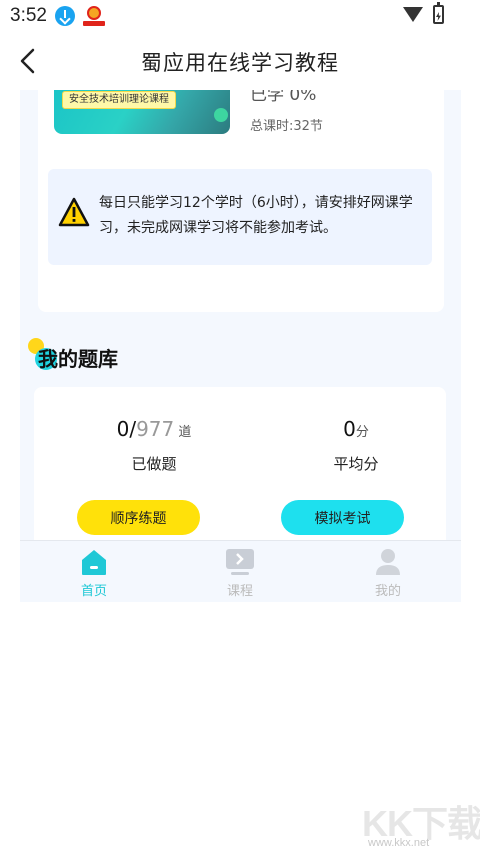  What do you see at coordinates (183, 432) in the screenshot?
I see `count-unit: 道` at bounding box center [183, 432].